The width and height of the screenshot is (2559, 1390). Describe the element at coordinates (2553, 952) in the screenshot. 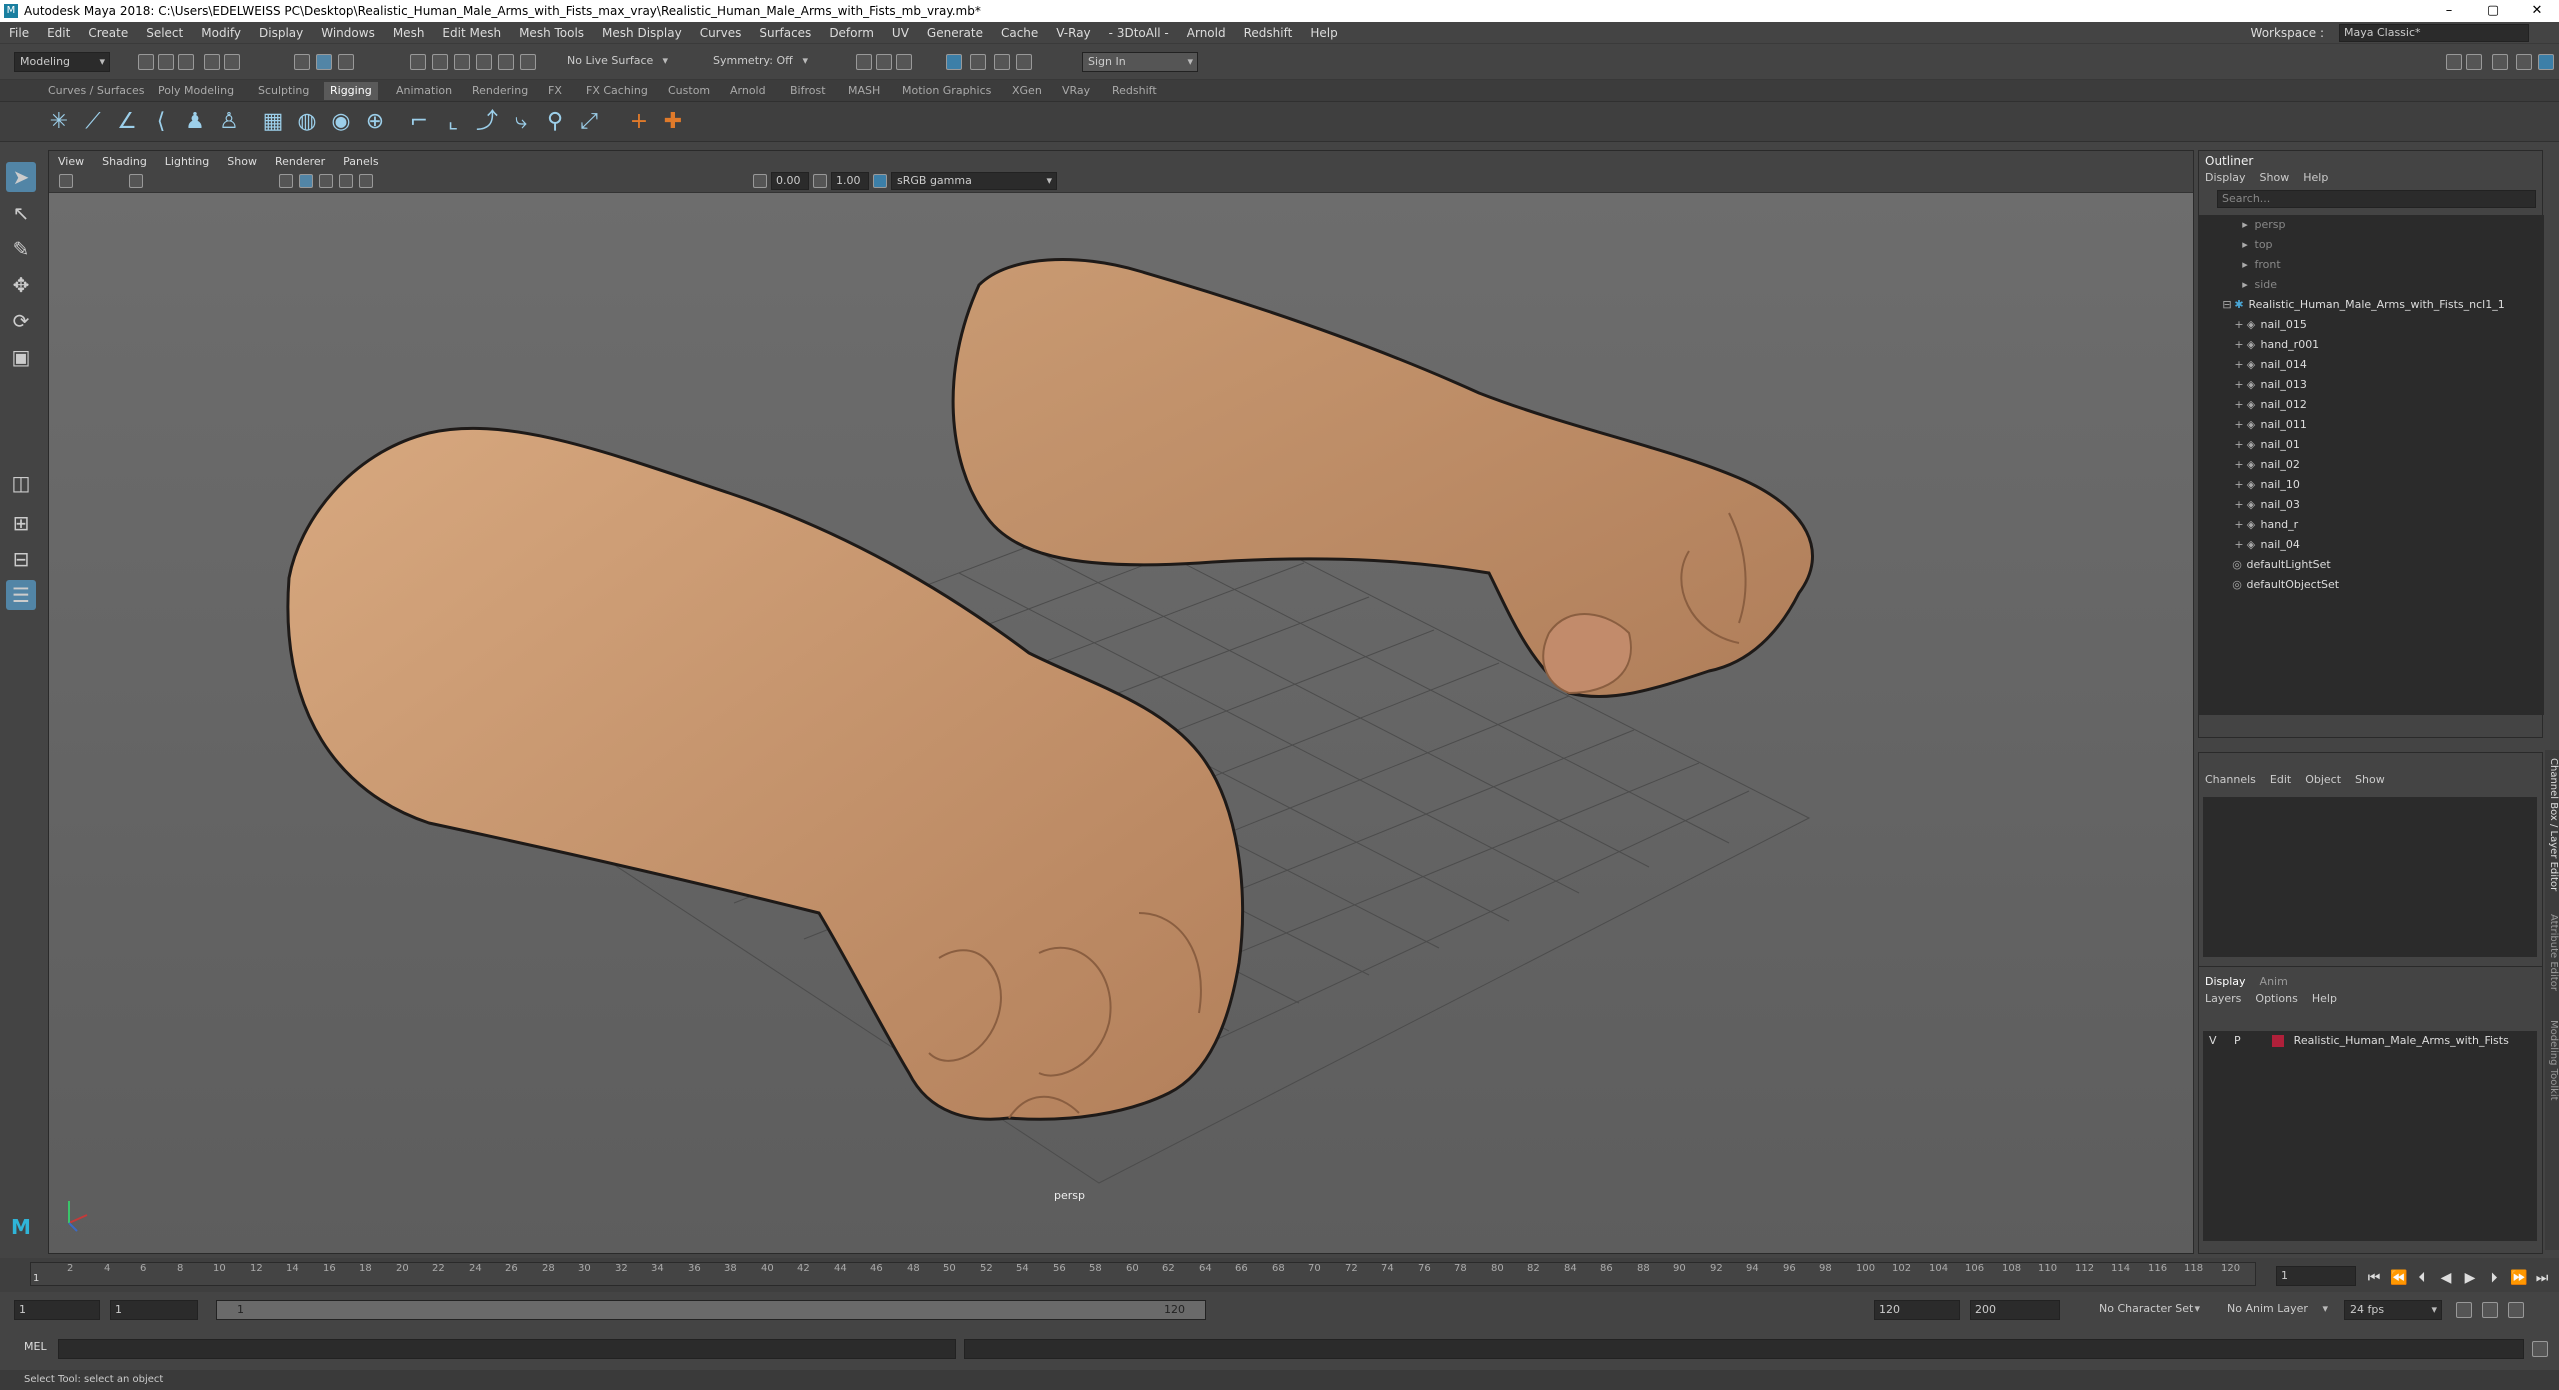

I see `side-tab-attribute-editor: Attribute Editor` at that location.